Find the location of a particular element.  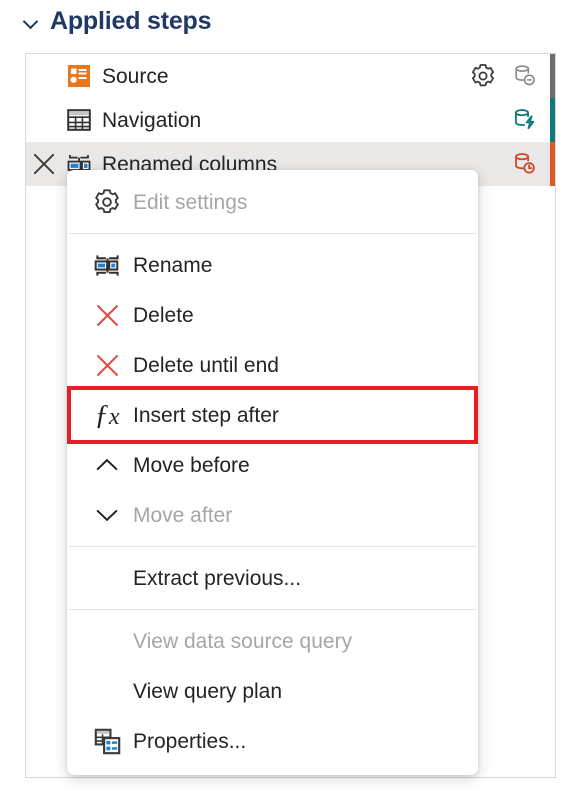

rename-icon is located at coordinates (107, 265).